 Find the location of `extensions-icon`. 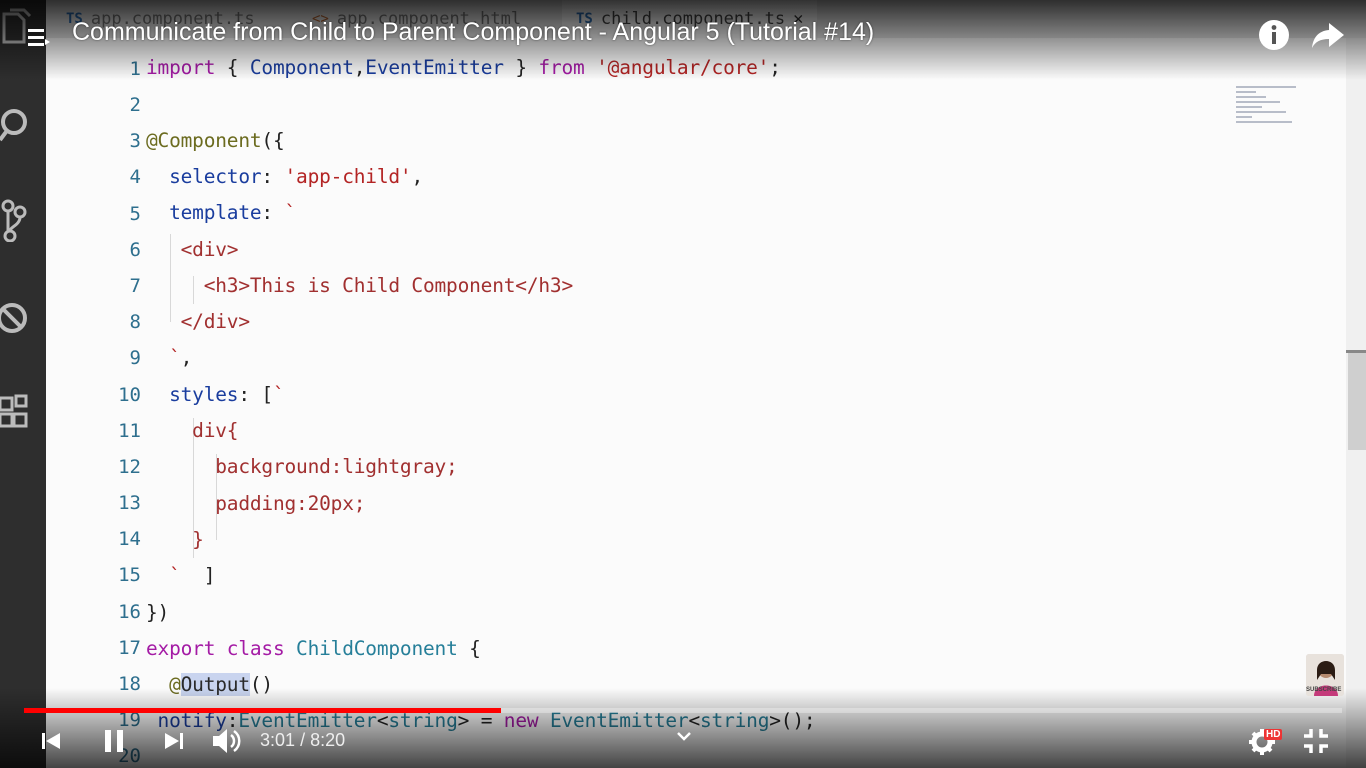

extensions-icon is located at coordinates (20, 414).